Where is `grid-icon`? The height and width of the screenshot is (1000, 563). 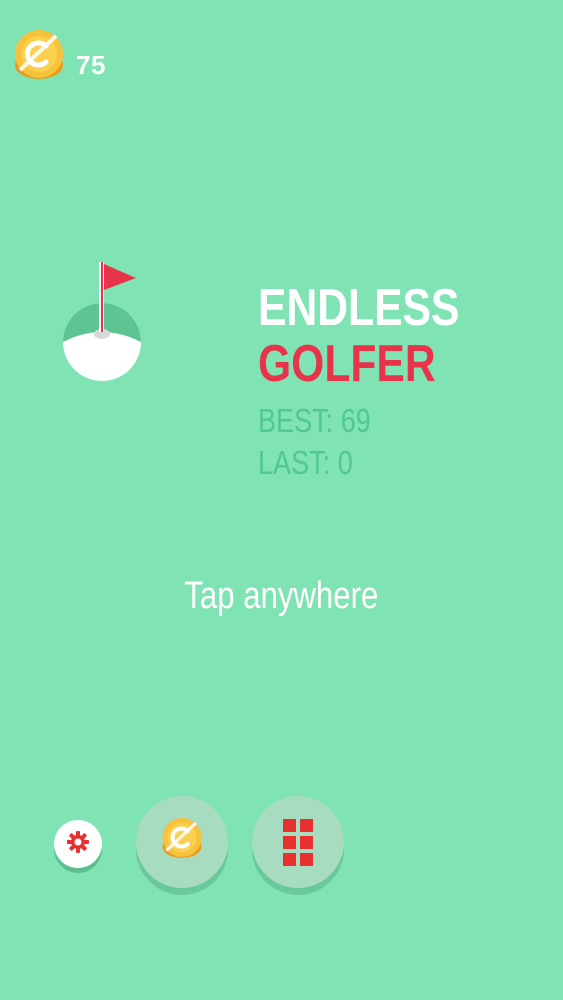 grid-icon is located at coordinates (298, 842).